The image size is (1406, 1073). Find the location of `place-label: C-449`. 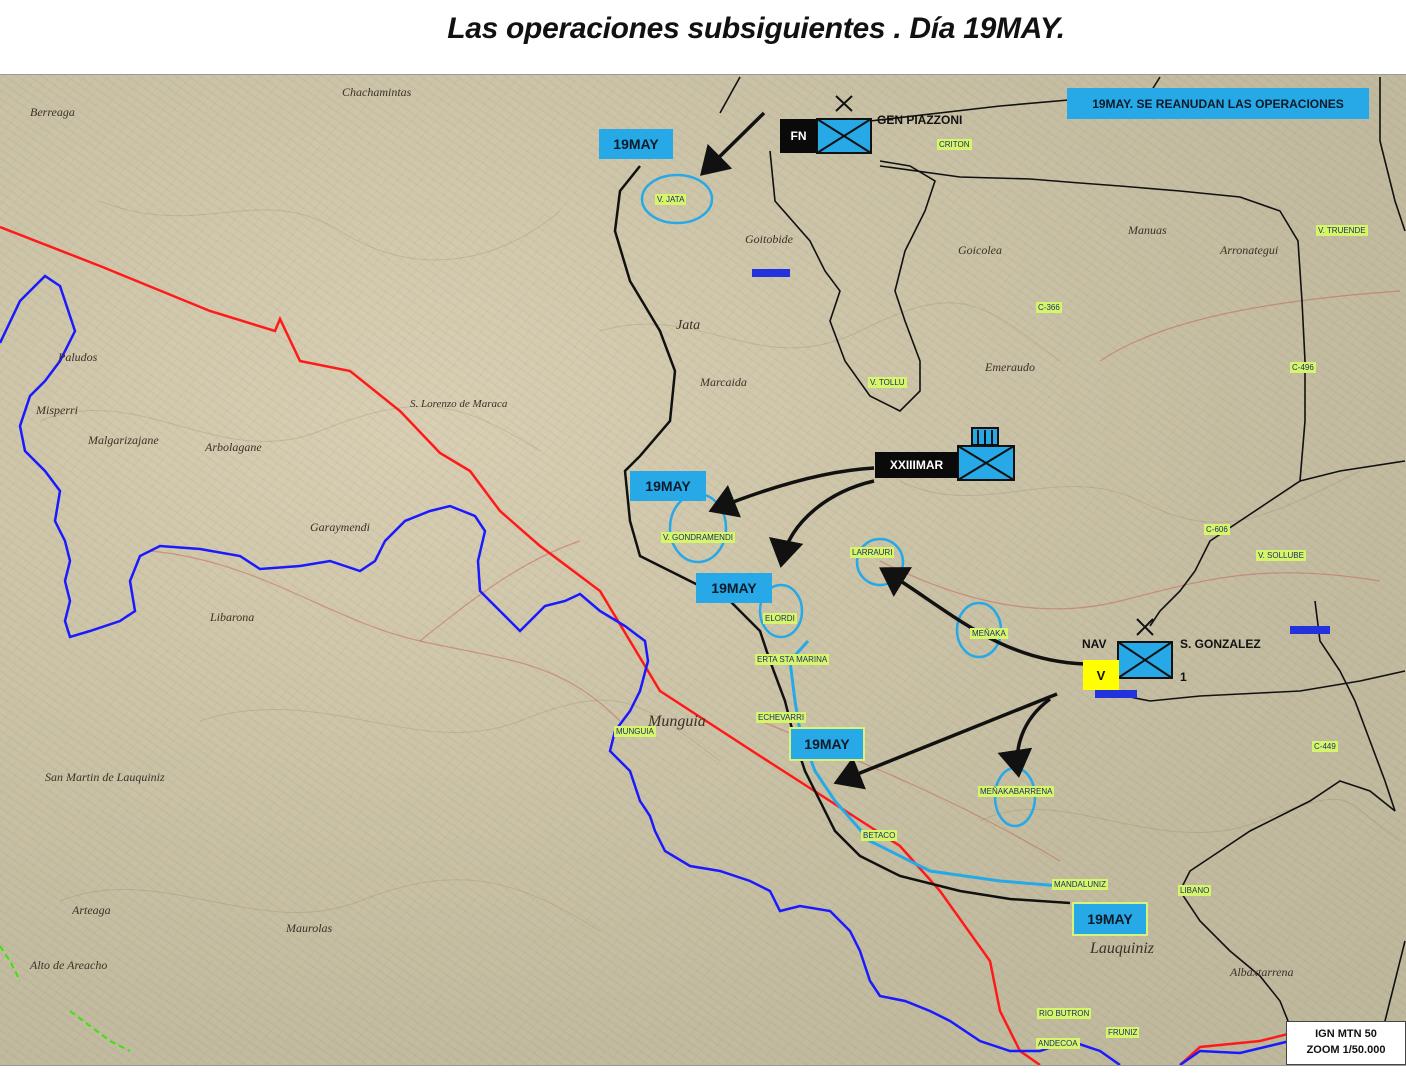

place-label: C-449 is located at coordinates (1325, 746).